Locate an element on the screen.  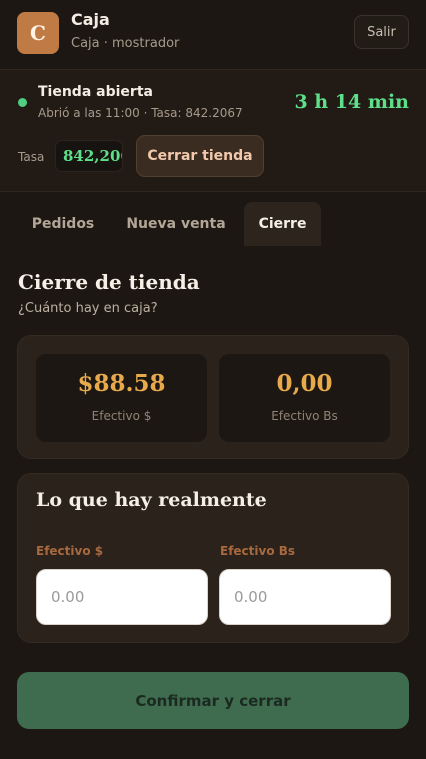
tab-nueva-venta: Nueva venta is located at coordinates (176, 224).